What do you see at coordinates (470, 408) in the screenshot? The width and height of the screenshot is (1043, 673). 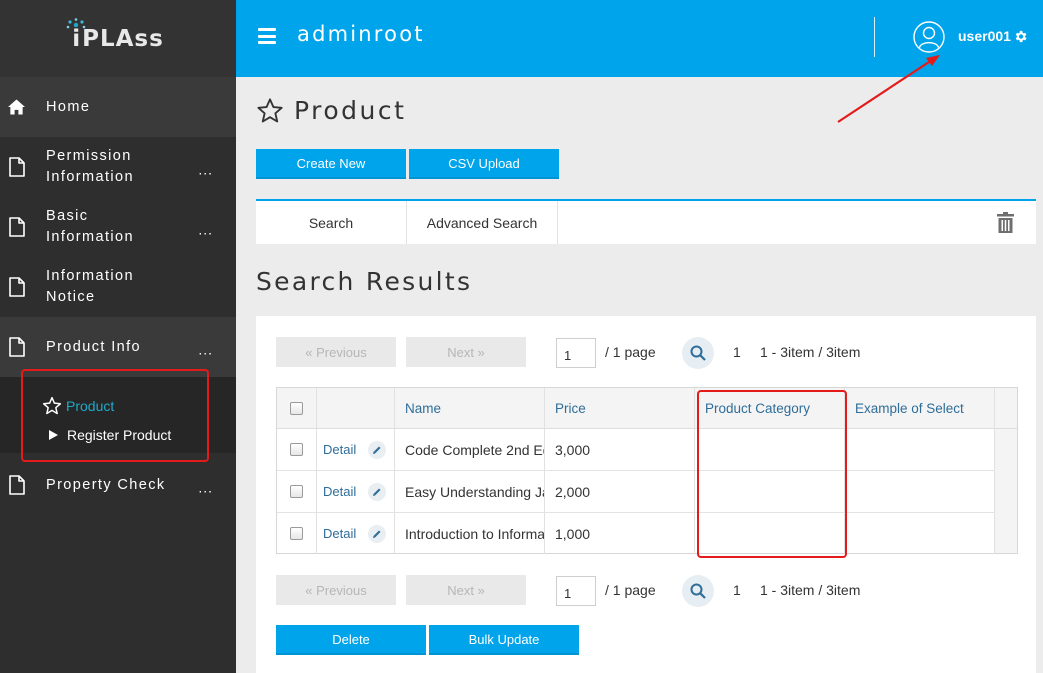 I see `header-name: Name` at bounding box center [470, 408].